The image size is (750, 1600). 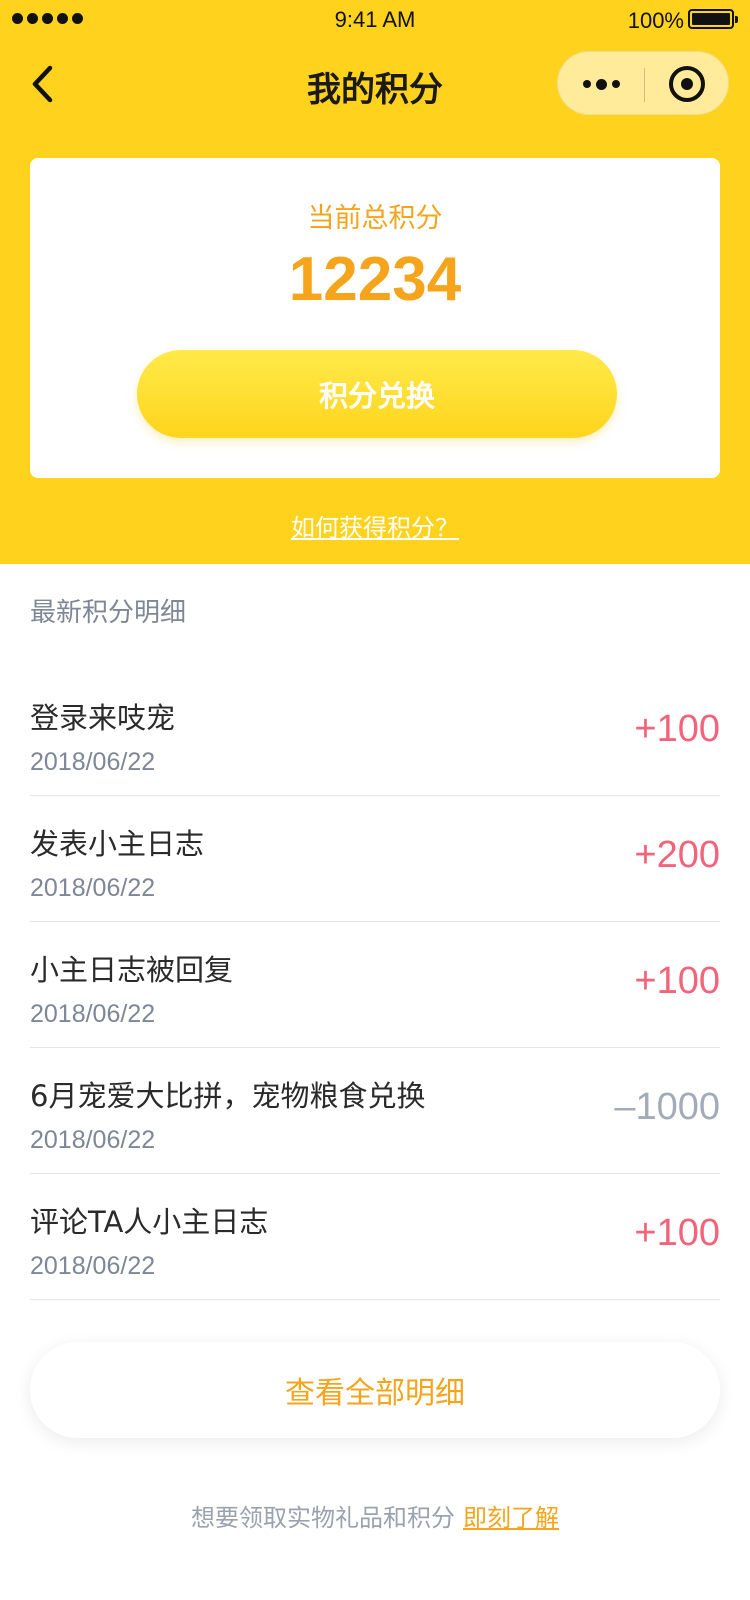 I want to click on footer-text: 想要领取实物礼品和积分, so click(x=323, y=1518).